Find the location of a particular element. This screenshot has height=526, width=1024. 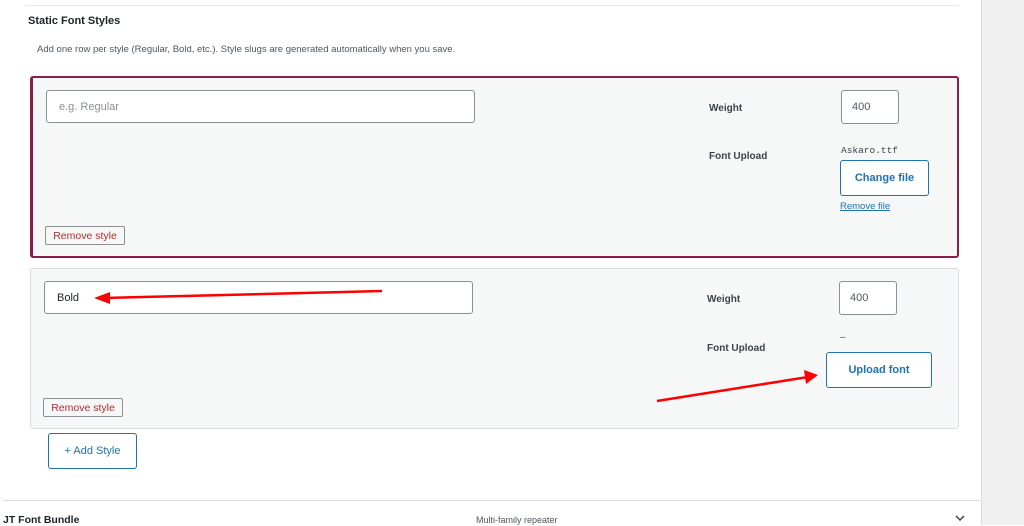

font-bundle-subtitle: Multi-family repeater is located at coordinates (517, 520).